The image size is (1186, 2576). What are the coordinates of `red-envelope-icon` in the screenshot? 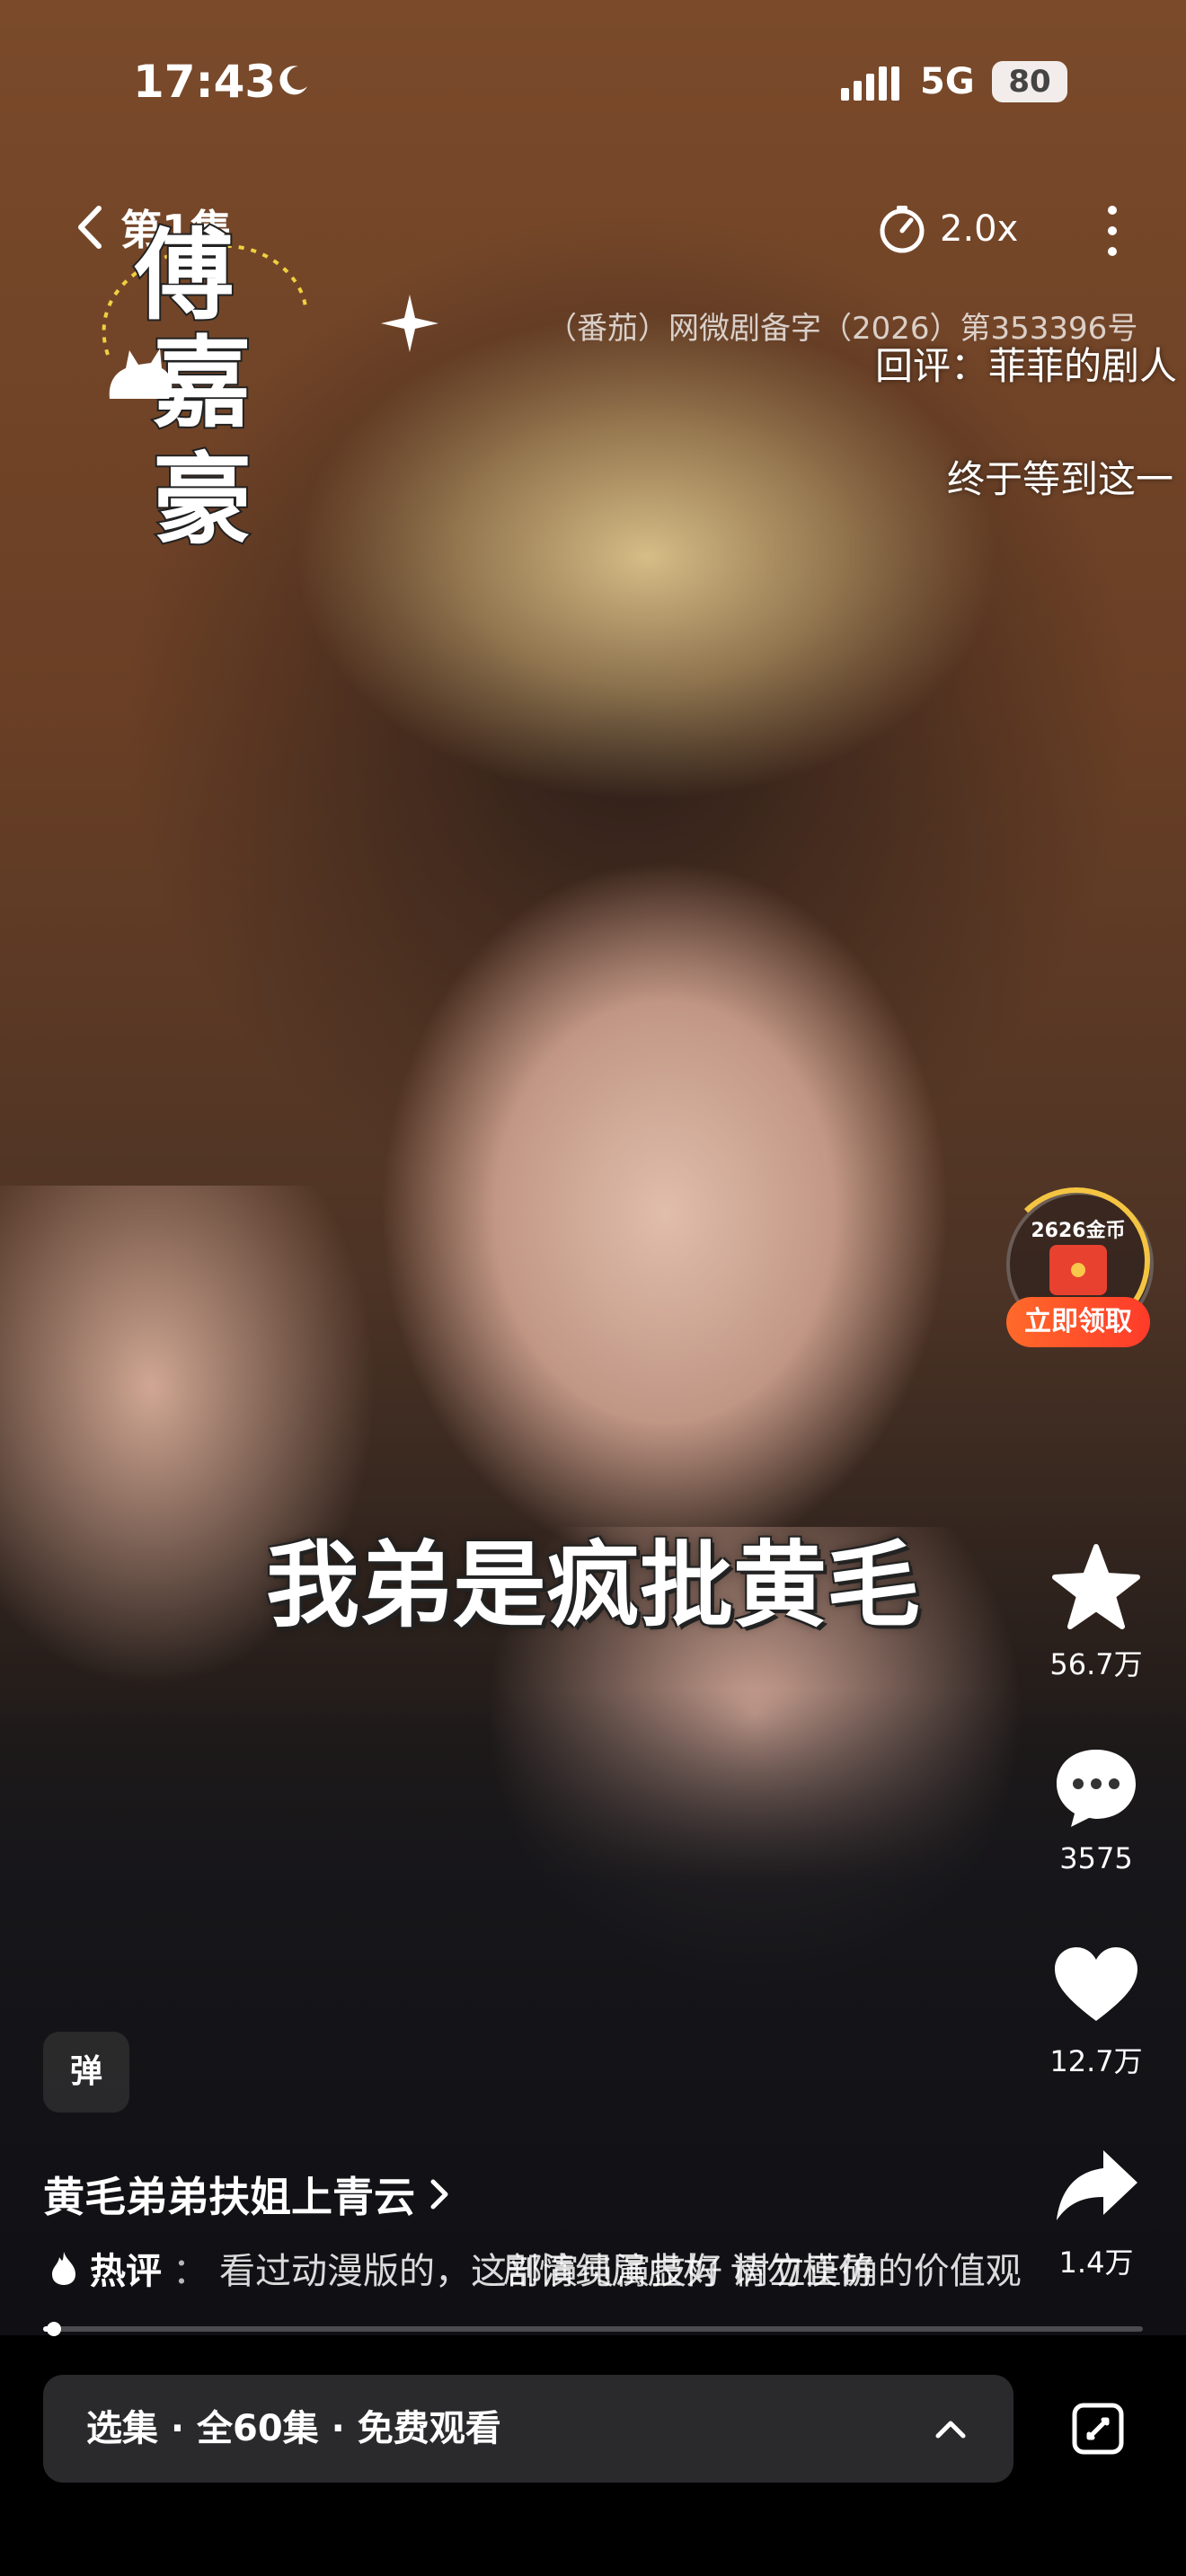 It's located at (1078, 1270).